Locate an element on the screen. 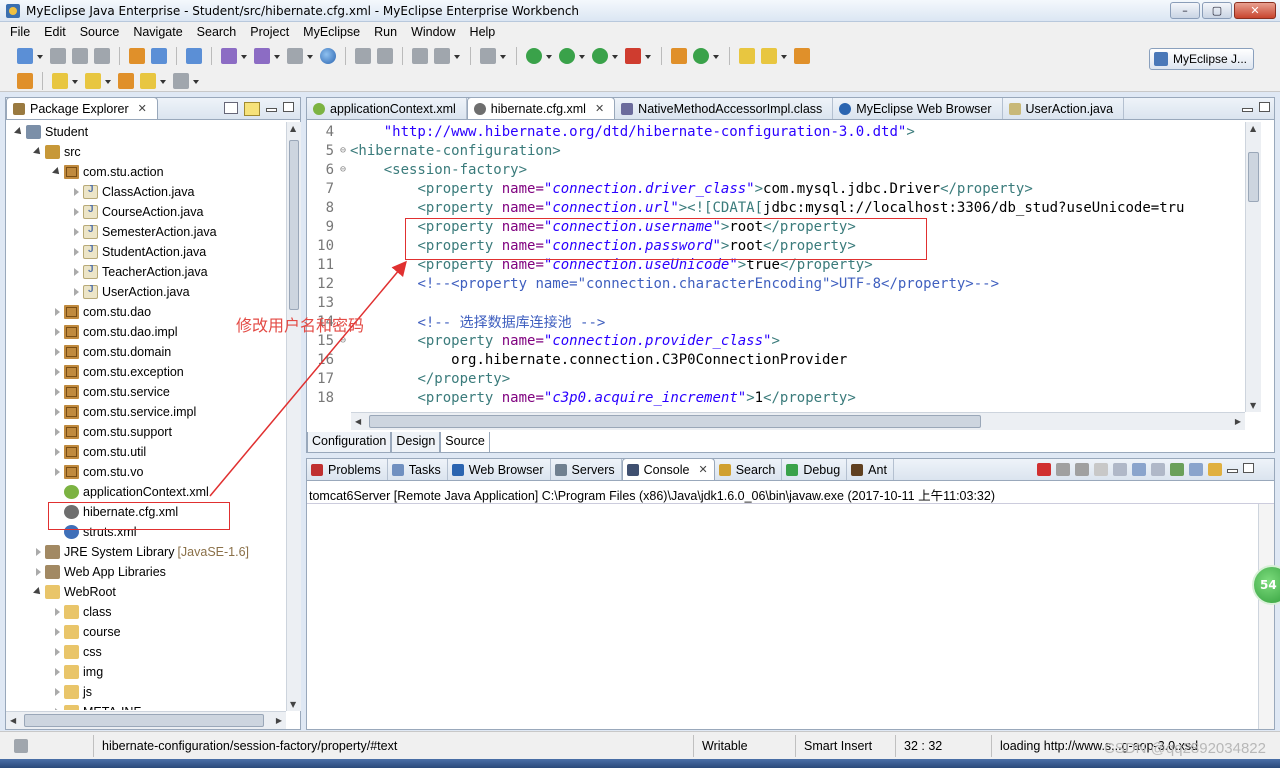  tree-item: CourseAction.java is located at coordinates (146, 212).